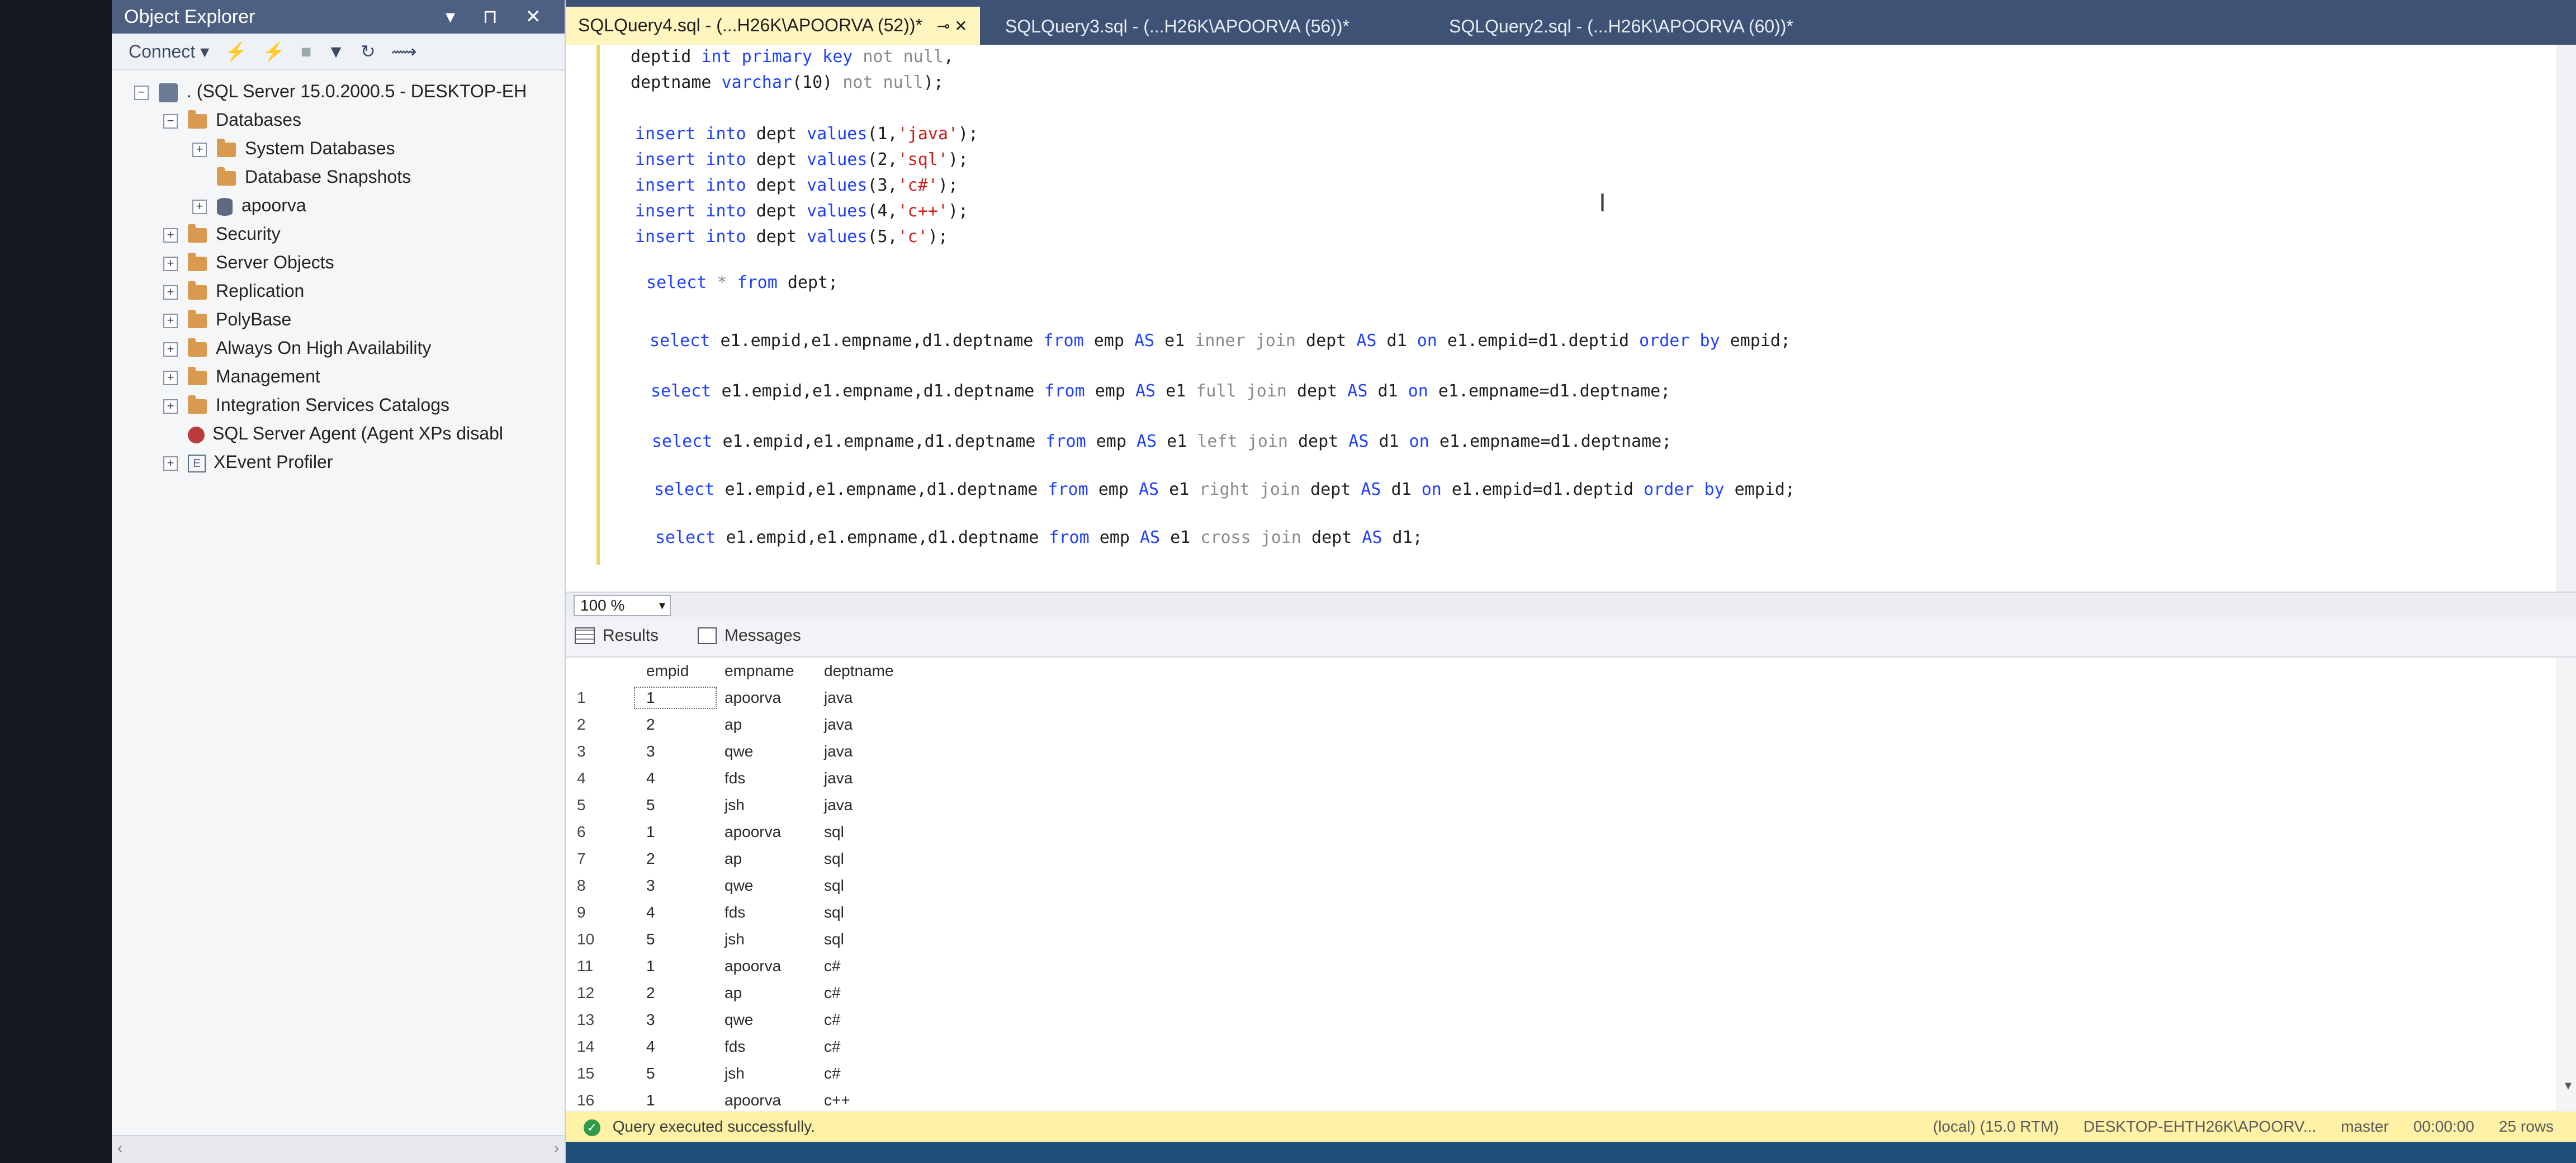  What do you see at coordinates (338, 433) in the screenshot?
I see `tree-node: SQL Server Agent (Agent XPs disabl` at bounding box center [338, 433].